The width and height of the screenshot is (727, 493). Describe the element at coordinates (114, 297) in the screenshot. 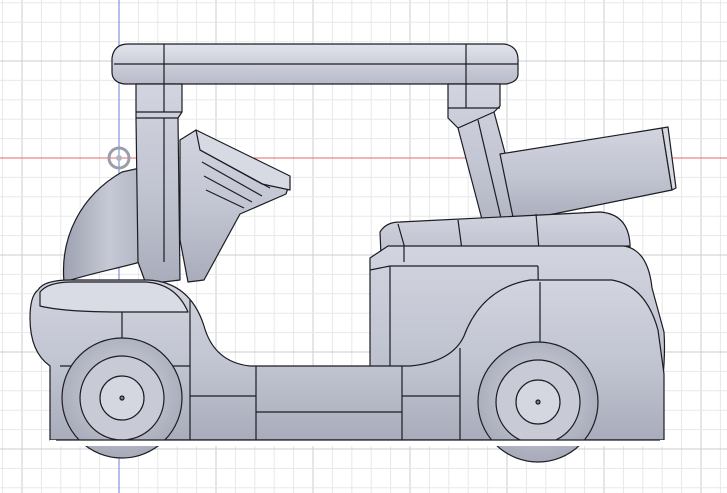

I see `front-bumper` at that location.